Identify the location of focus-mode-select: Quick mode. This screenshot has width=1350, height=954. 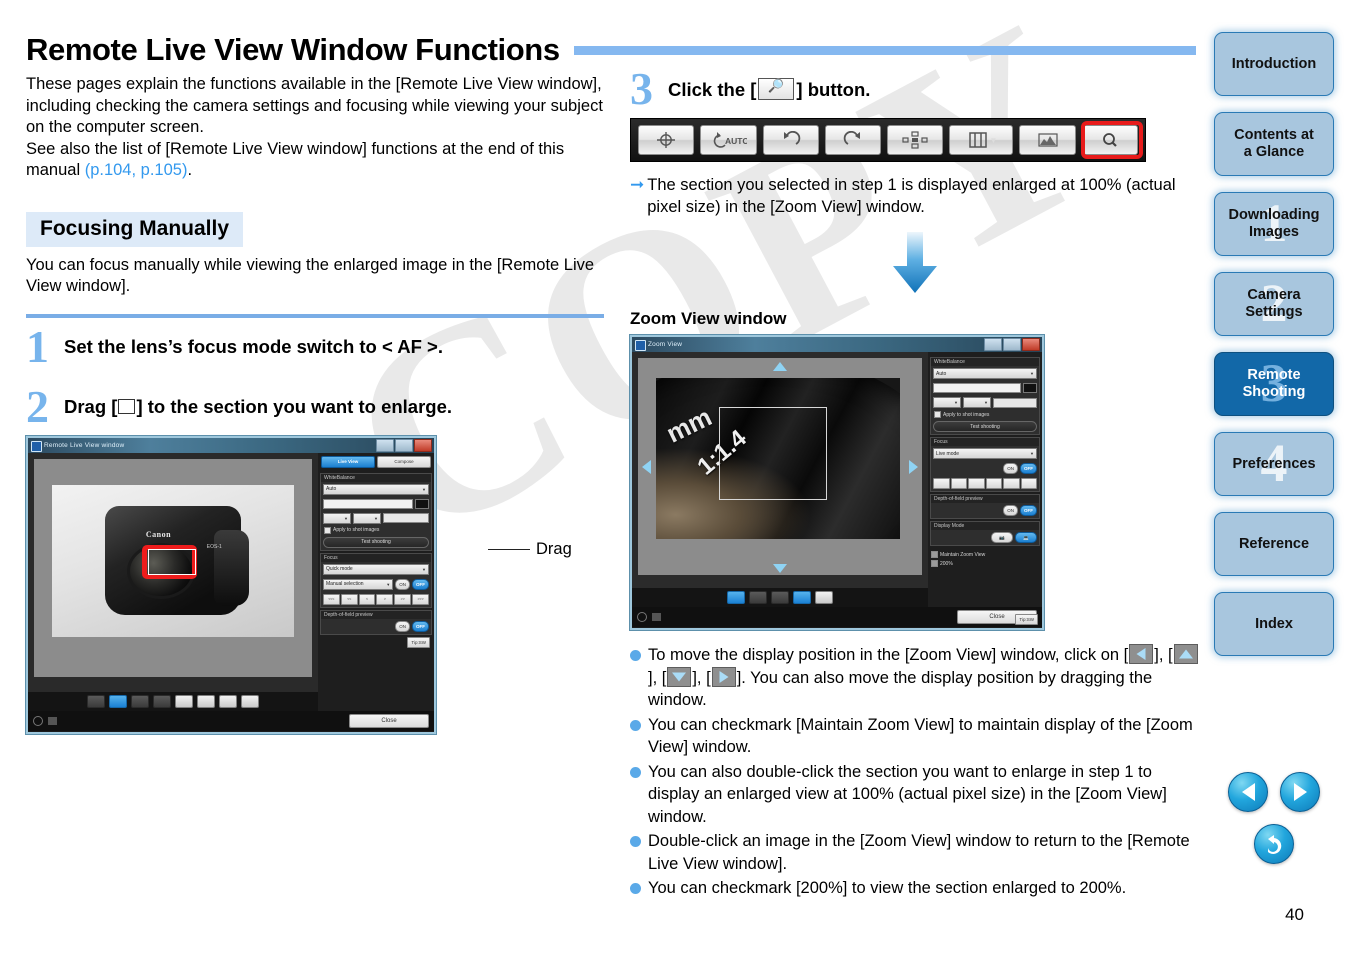
(376, 569).